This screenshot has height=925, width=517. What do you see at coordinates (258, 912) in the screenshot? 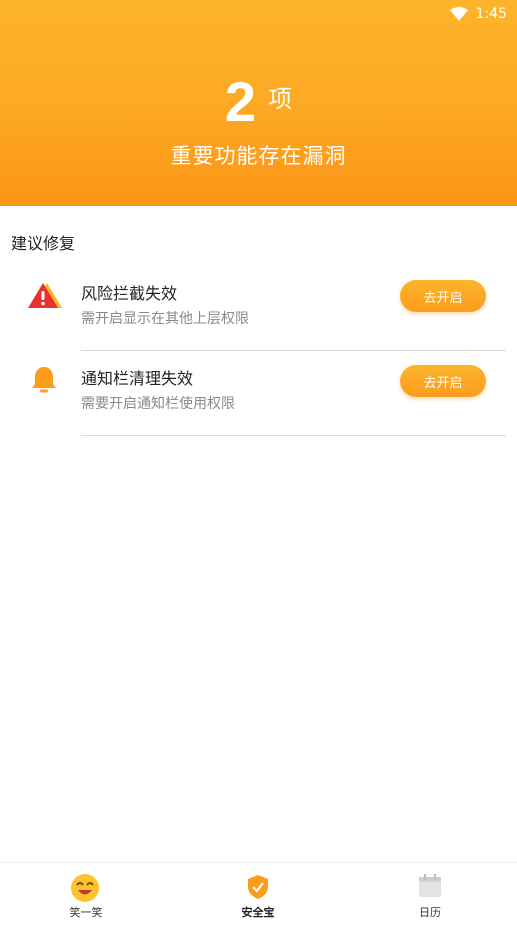
I see `tab-label: 安全宝` at bounding box center [258, 912].